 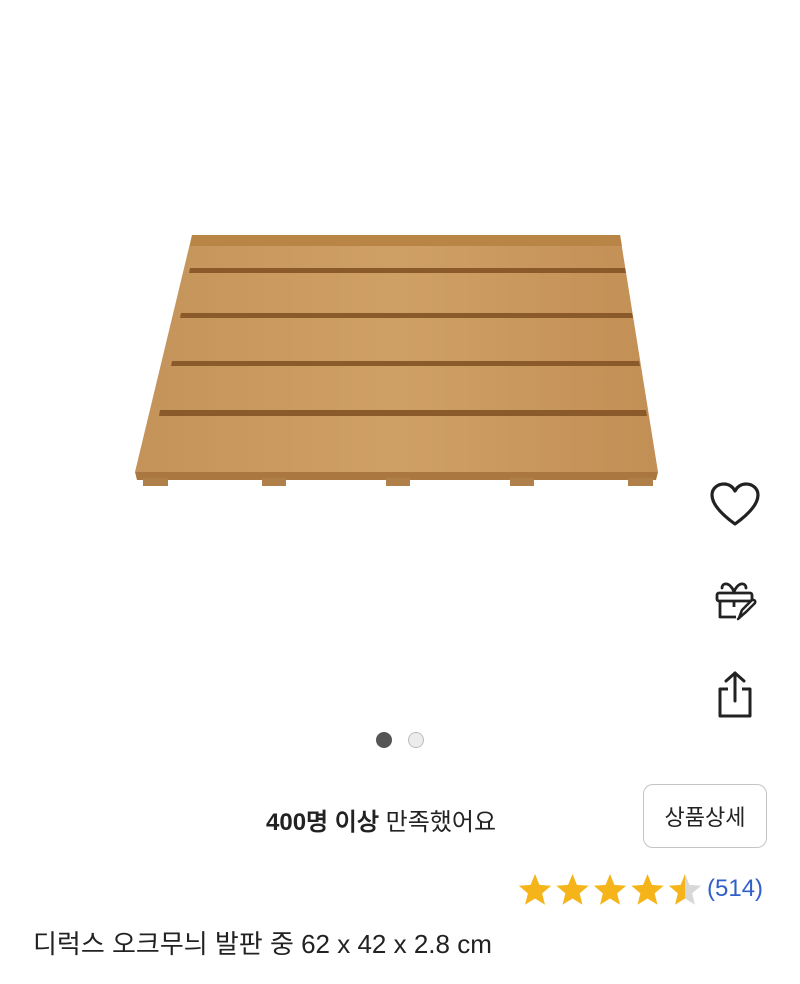 I want to click on satisfaction-text: 400명 이상 만족했어요, so click(x=381, y=819).